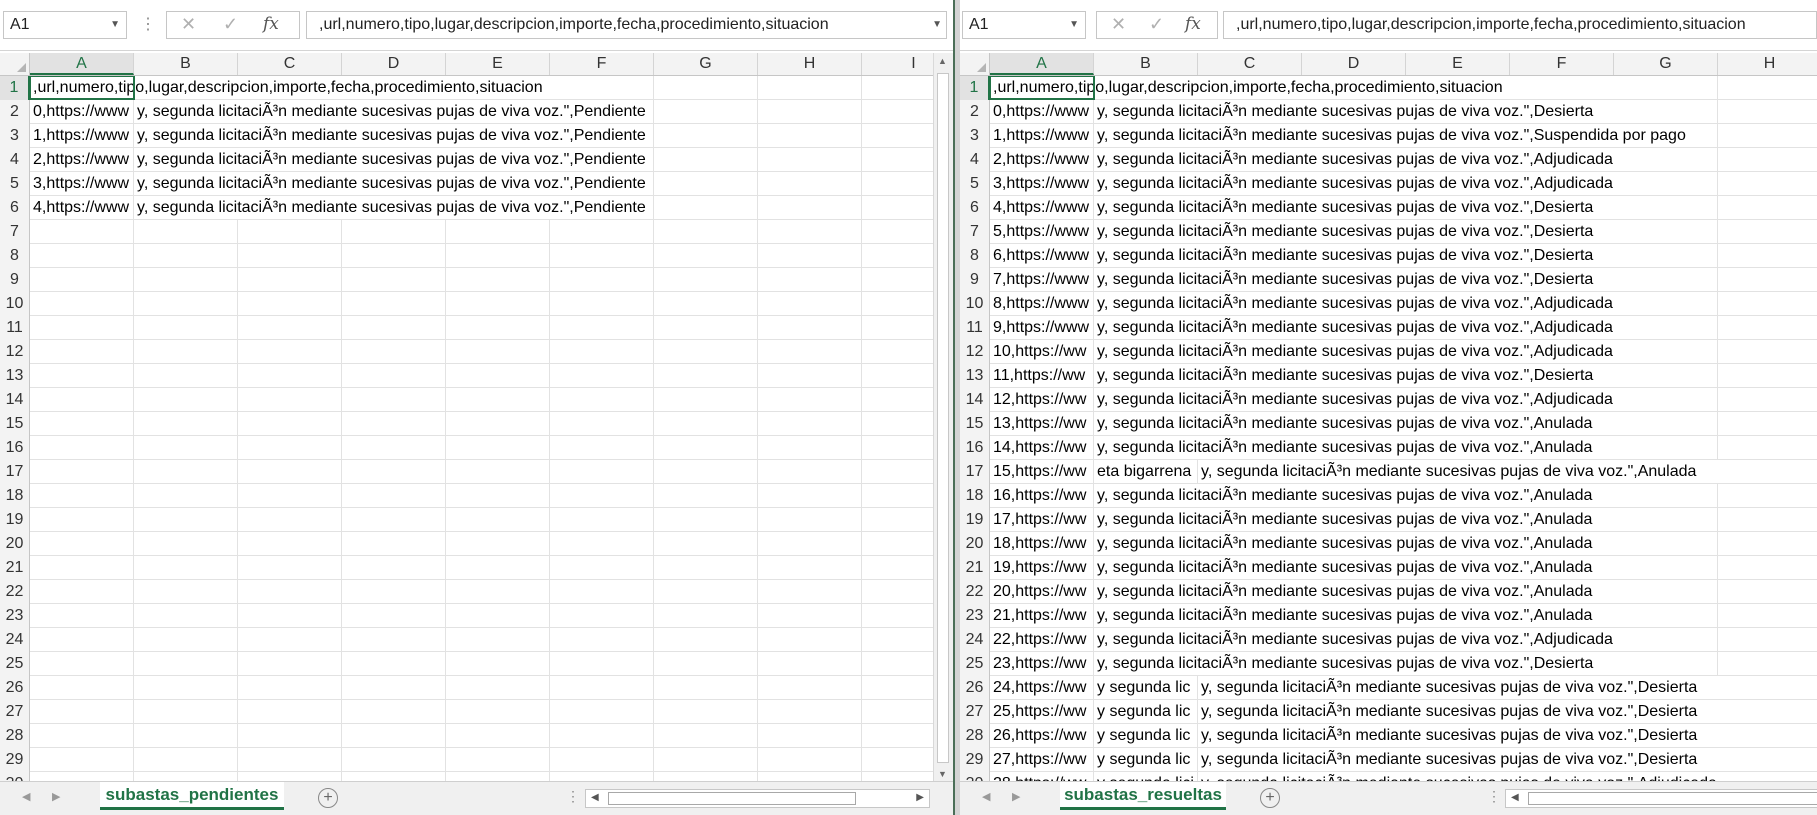 The width and height of the screenshot is (1817, 815). Describe the element at coordinates (15, 448) in the screenshot. I see `row-header-16: 16` at that location.